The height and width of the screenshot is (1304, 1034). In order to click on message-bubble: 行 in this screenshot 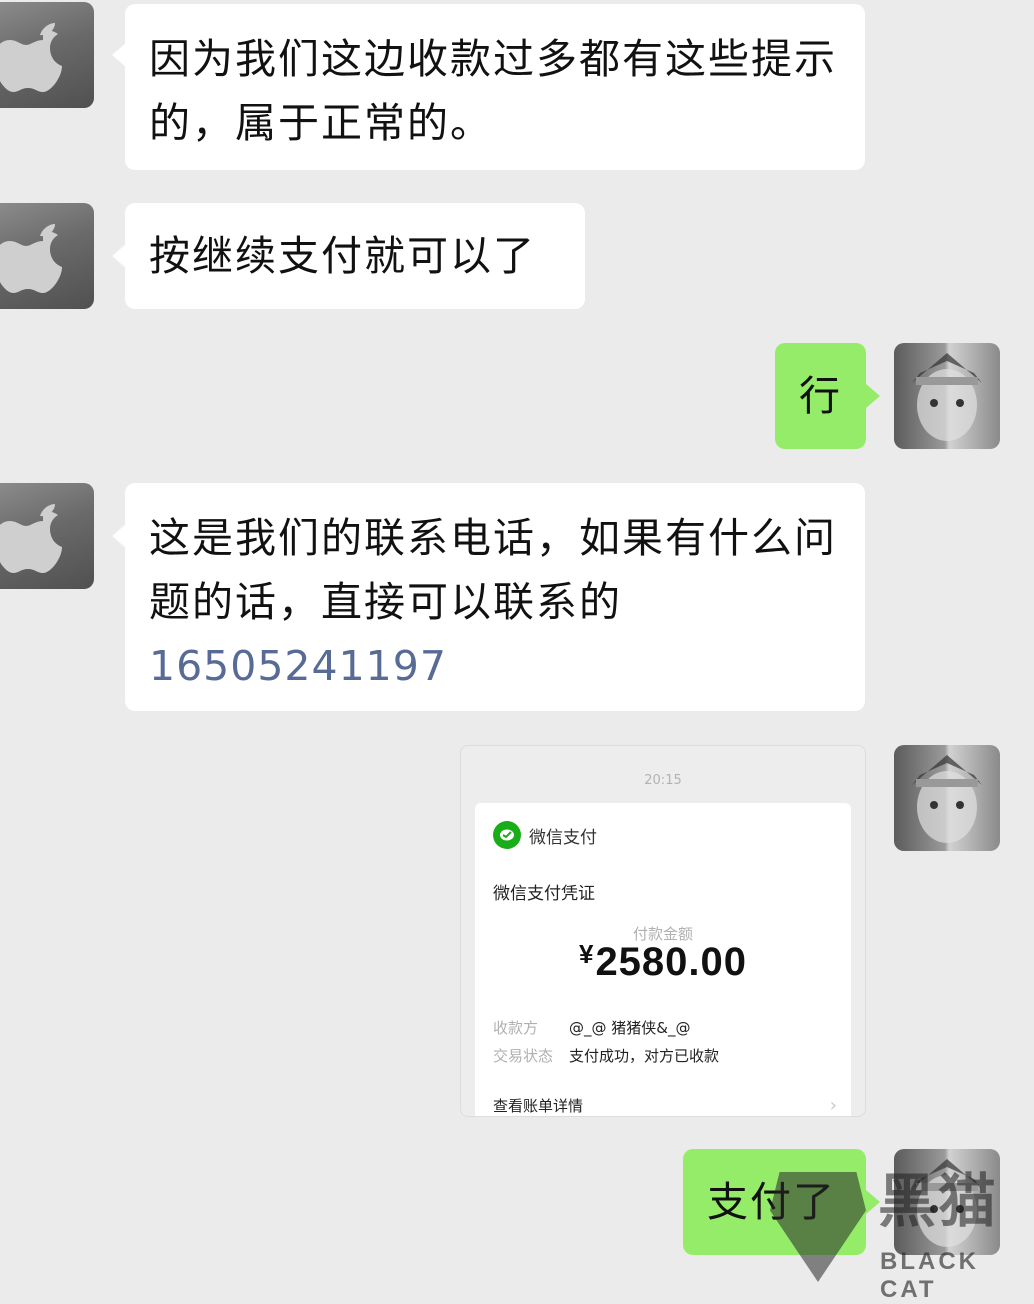, I will do `click(820, 396)`.